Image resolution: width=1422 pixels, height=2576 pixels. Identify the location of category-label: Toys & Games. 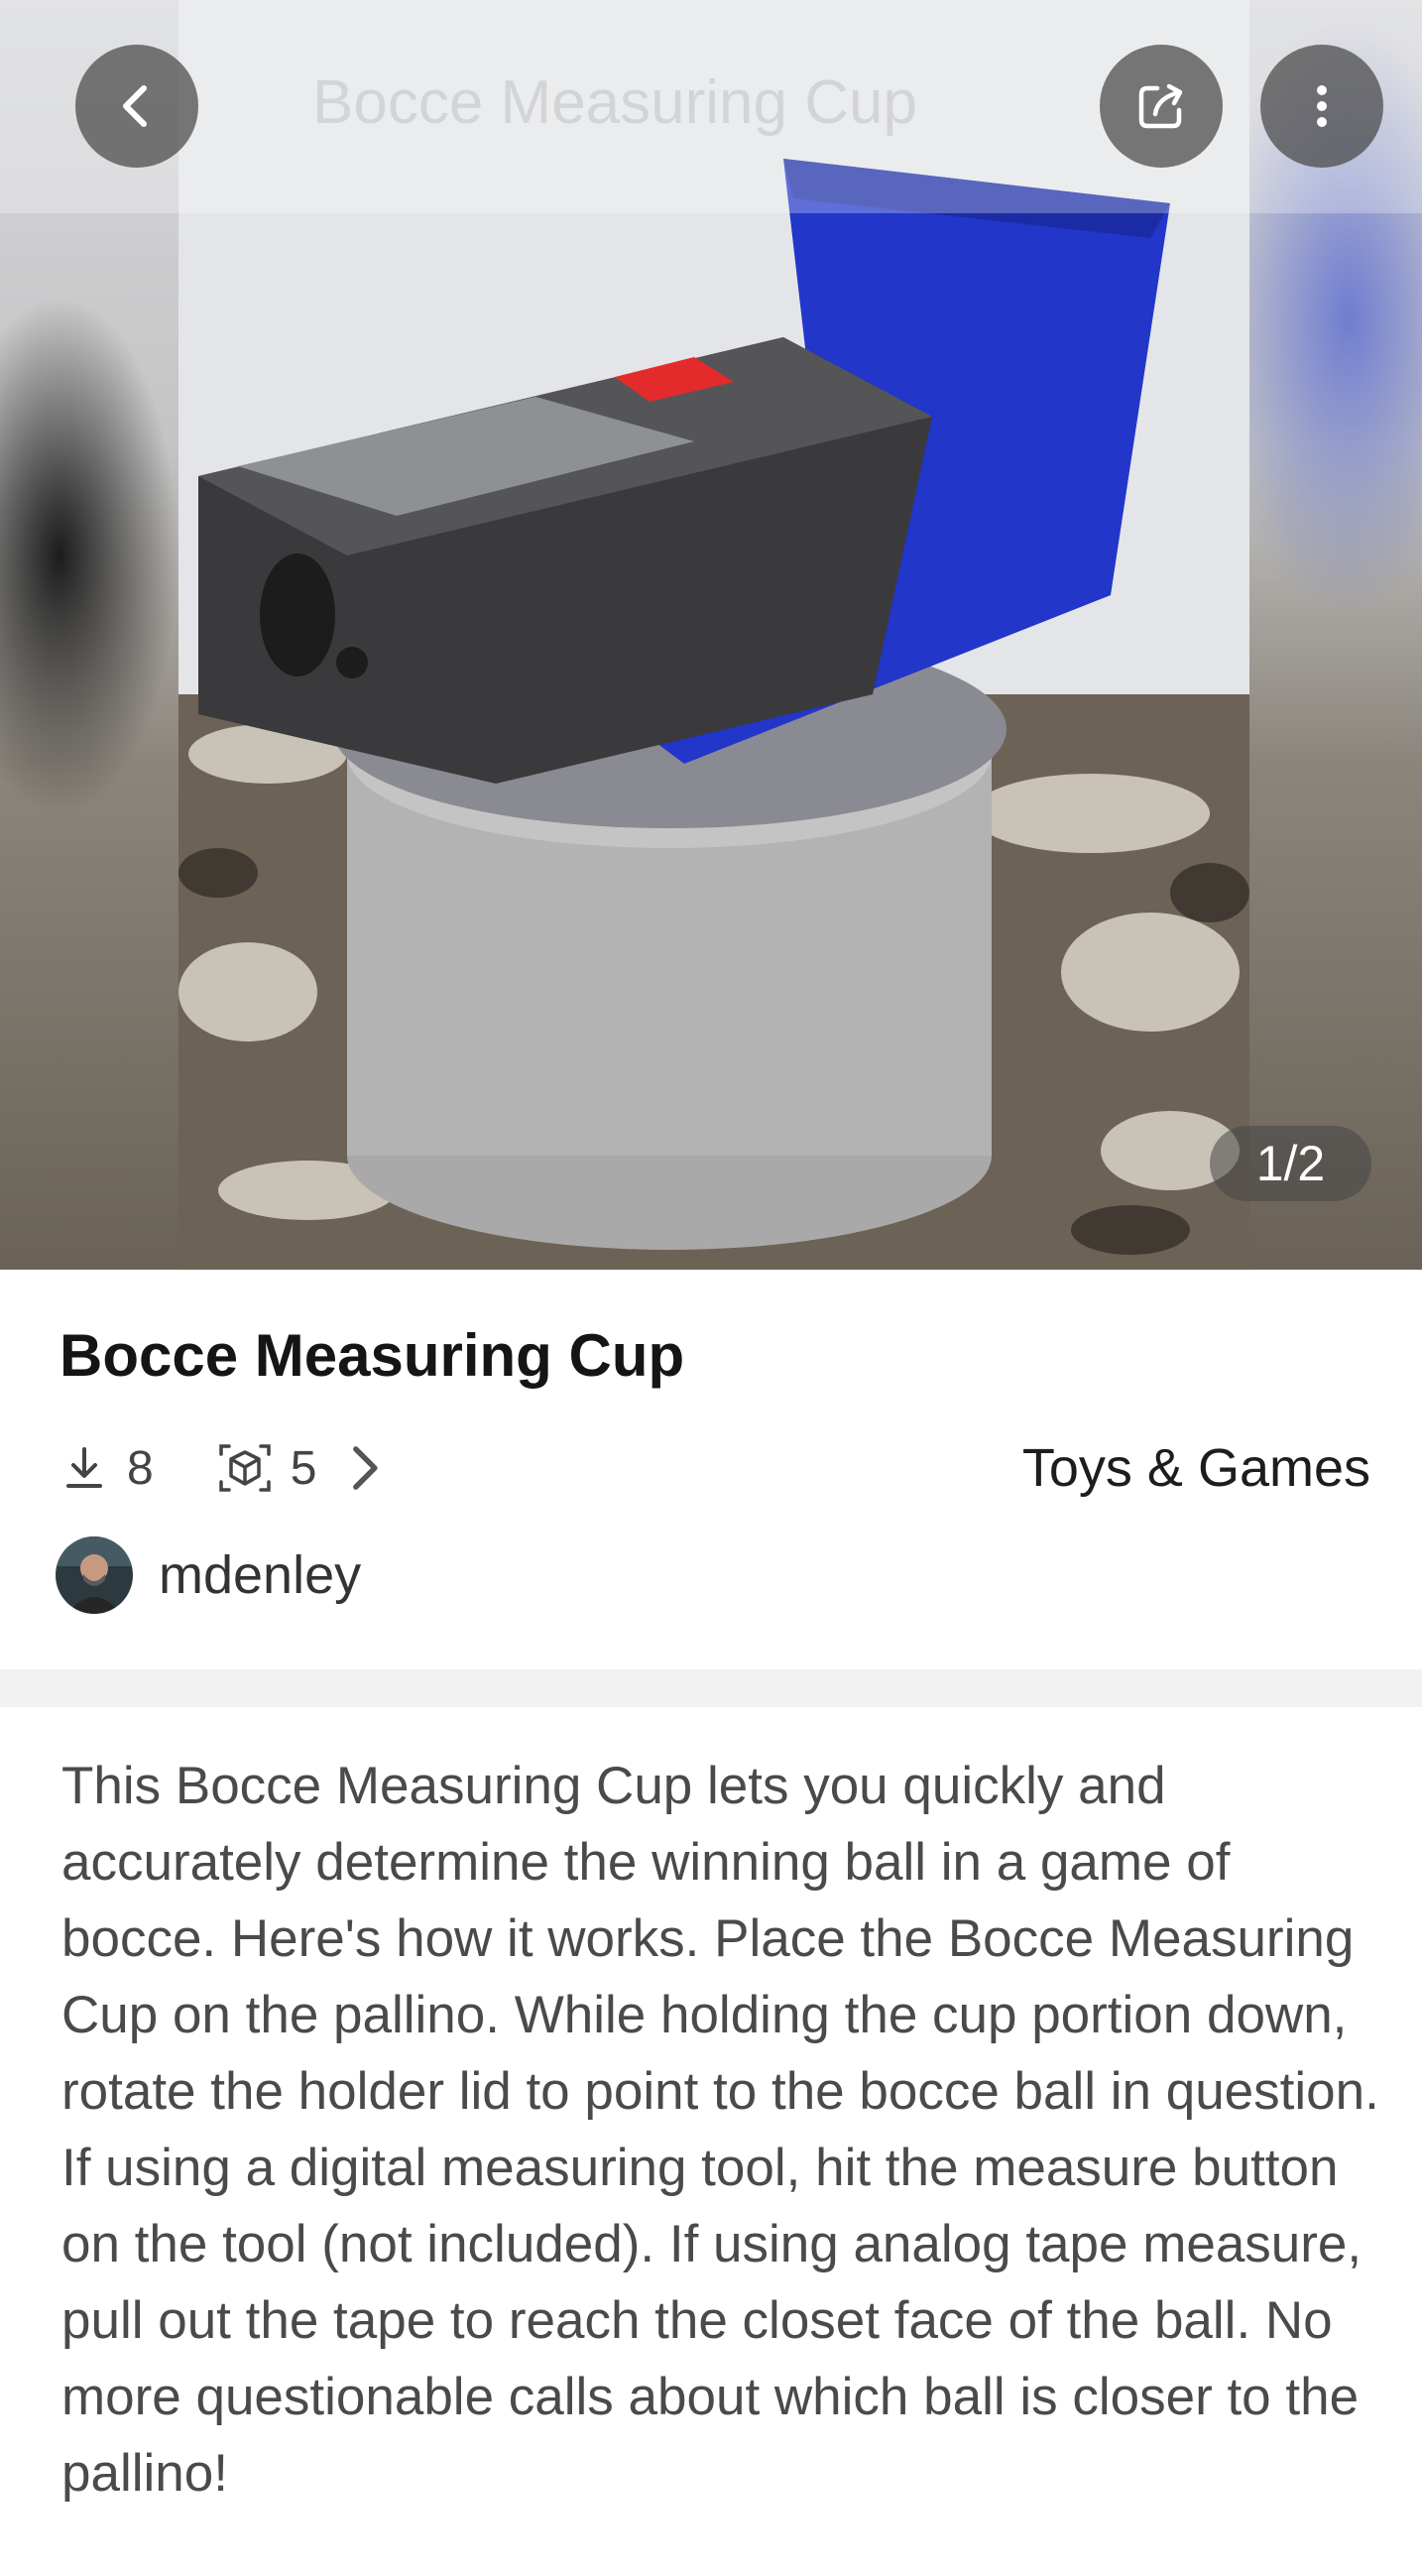
(1196, 1468).